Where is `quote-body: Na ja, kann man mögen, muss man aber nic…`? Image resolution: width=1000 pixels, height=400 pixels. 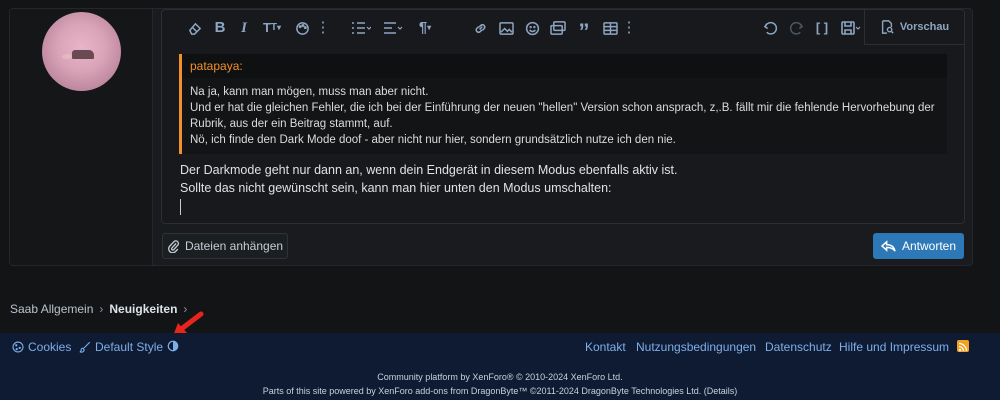 quote-body: Na ja, kann man mögen, muss man aber nic… is located at coordinates (564, 116).